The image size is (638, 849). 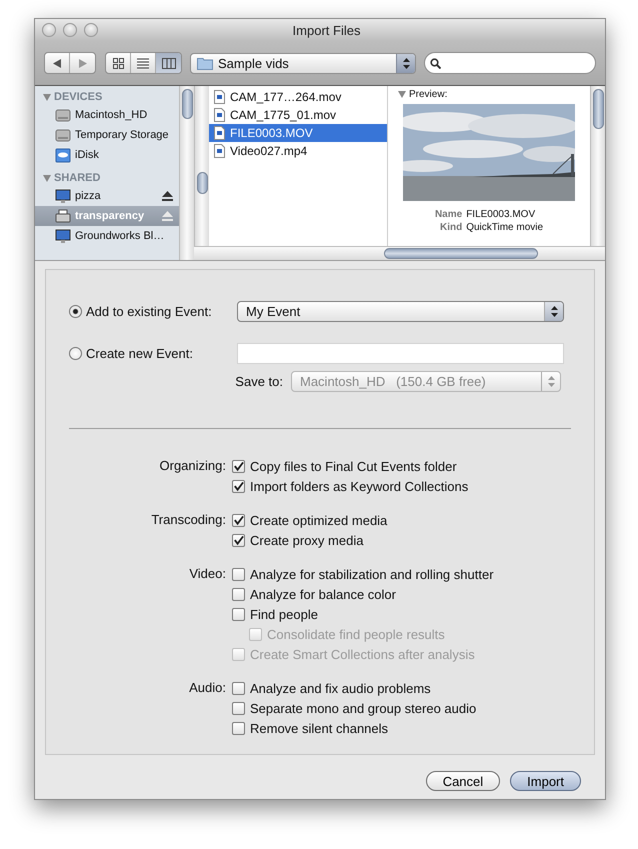 What do you see at coordinates (259, 381) in the screenshot?
I see `save-to-label: Save to:` at bounding box center [259, 381].